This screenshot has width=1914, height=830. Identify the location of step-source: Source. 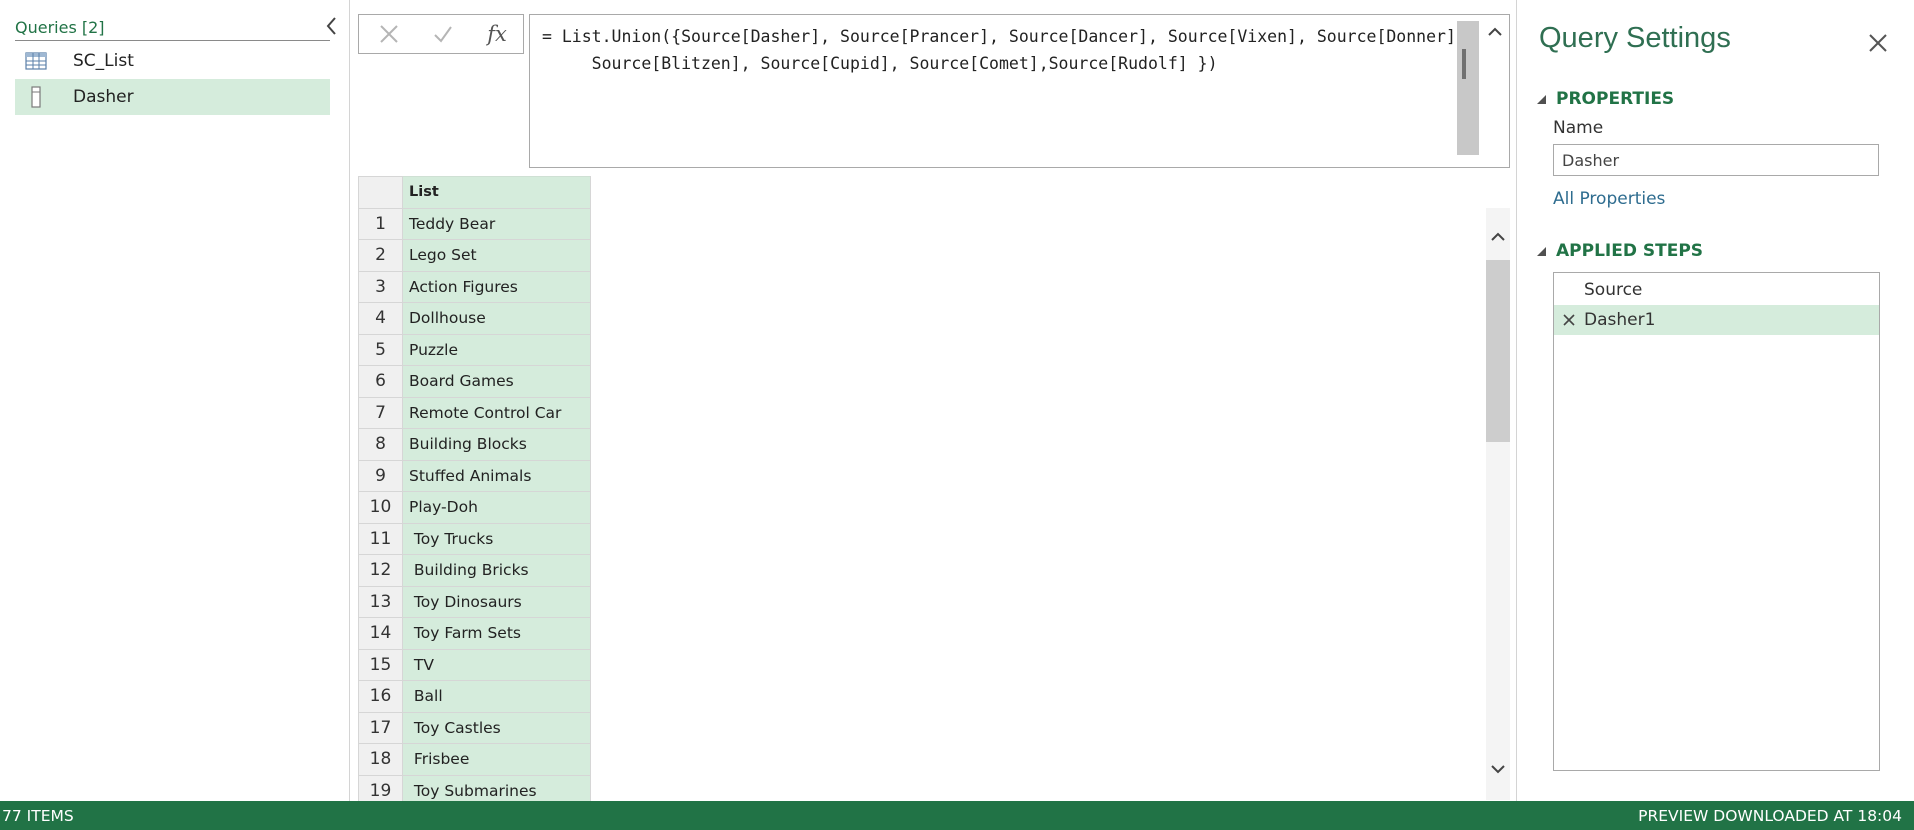
(1716, 290).